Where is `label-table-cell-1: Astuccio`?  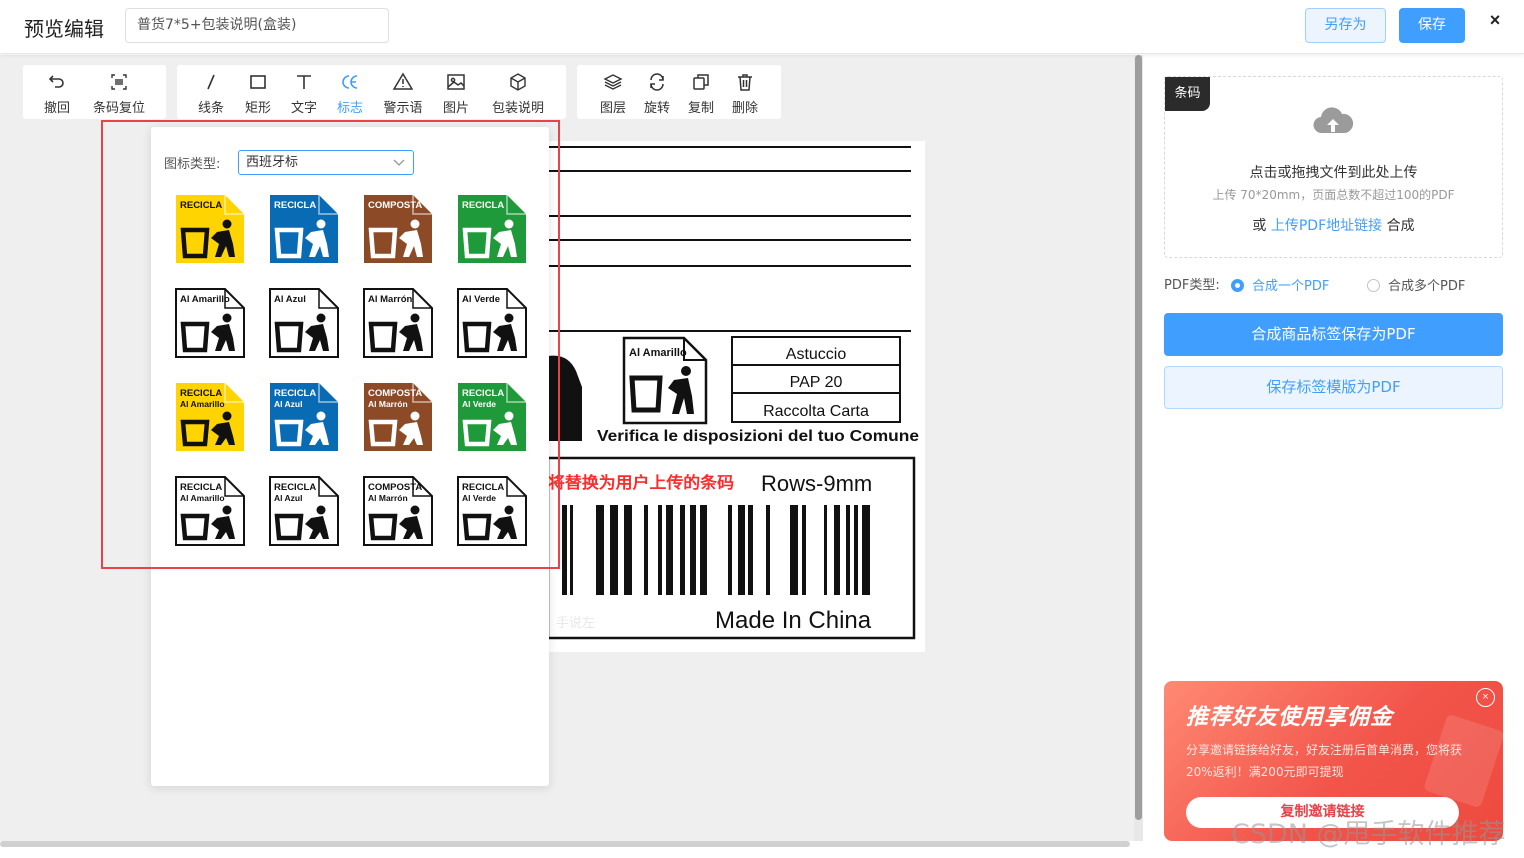 label-table-cell-1: Astuccio is located at coordinates (816, 354).